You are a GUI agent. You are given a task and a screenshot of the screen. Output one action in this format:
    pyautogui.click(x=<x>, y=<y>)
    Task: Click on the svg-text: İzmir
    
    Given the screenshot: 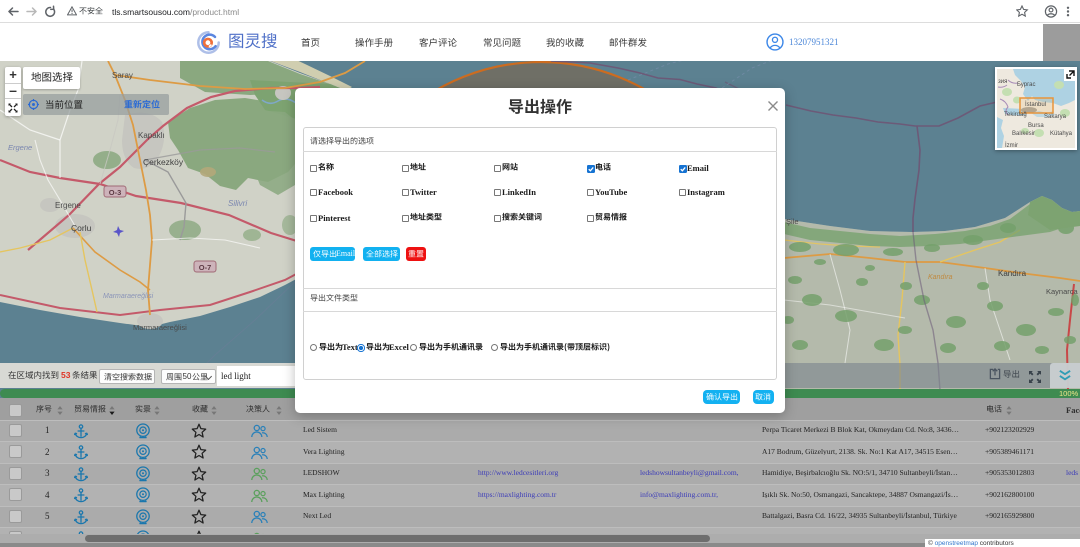 What is the action you would take?
    pyautogui.click(x=1011, y=145)
    